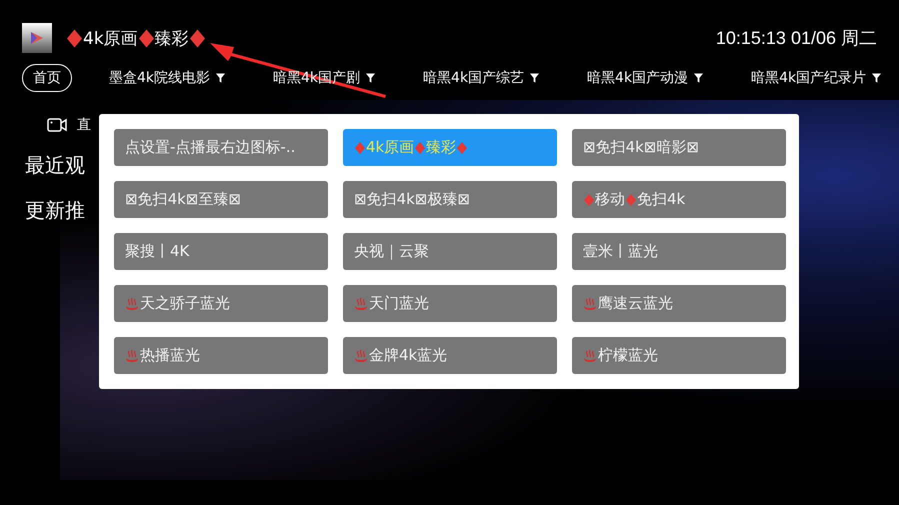  What do you see at coordinates (450, 355) in the screenshot?
I see `source-option: 金牌4k蓝光` at bounding box center [450, 355].